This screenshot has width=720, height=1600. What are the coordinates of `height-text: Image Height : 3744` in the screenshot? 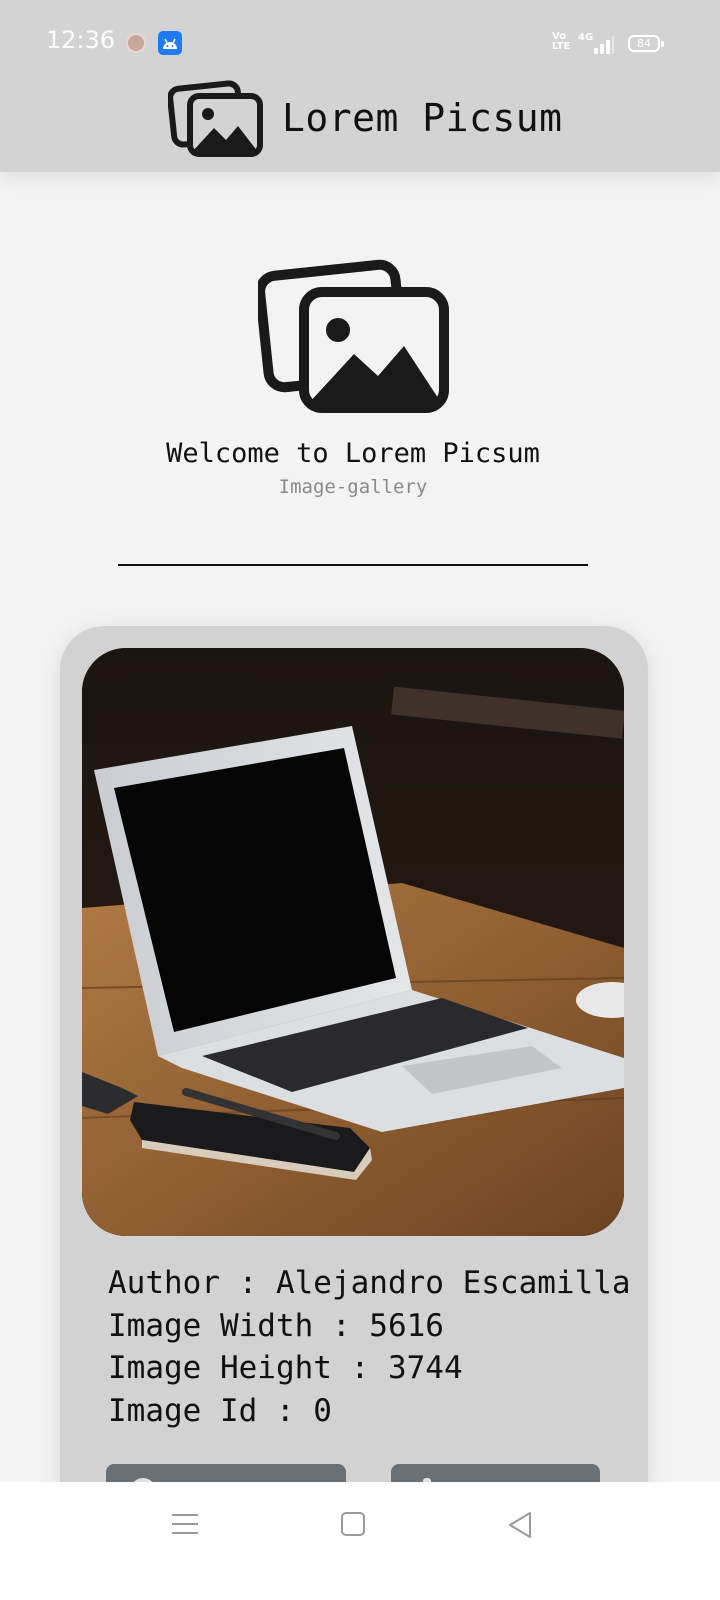 It's located at (285, 1368).